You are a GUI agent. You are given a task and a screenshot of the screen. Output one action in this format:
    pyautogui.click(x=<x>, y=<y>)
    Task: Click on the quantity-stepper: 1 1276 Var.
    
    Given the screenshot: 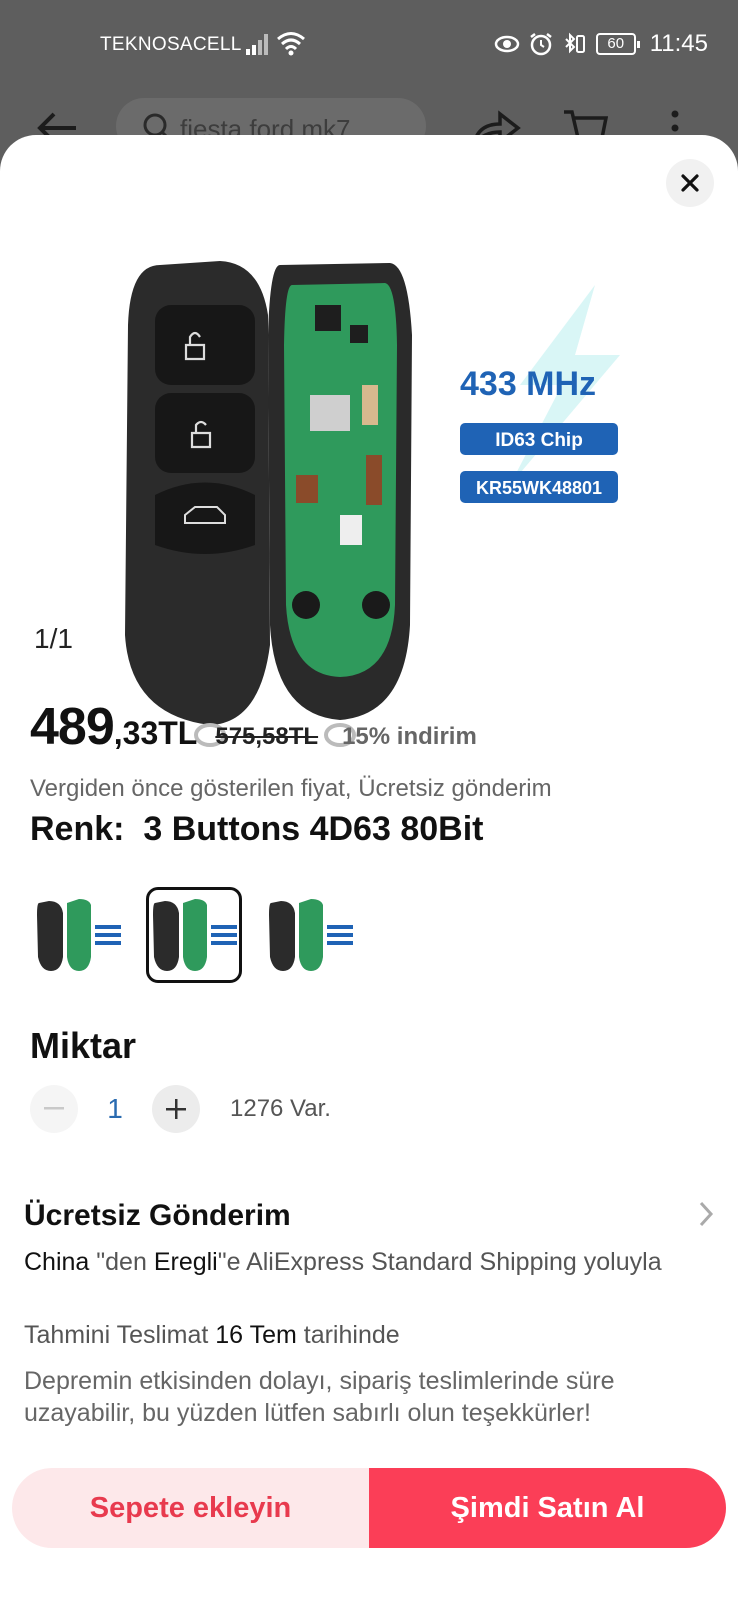 What is the action you would take?
    pyautogui.click(x=180, y=1109)
    